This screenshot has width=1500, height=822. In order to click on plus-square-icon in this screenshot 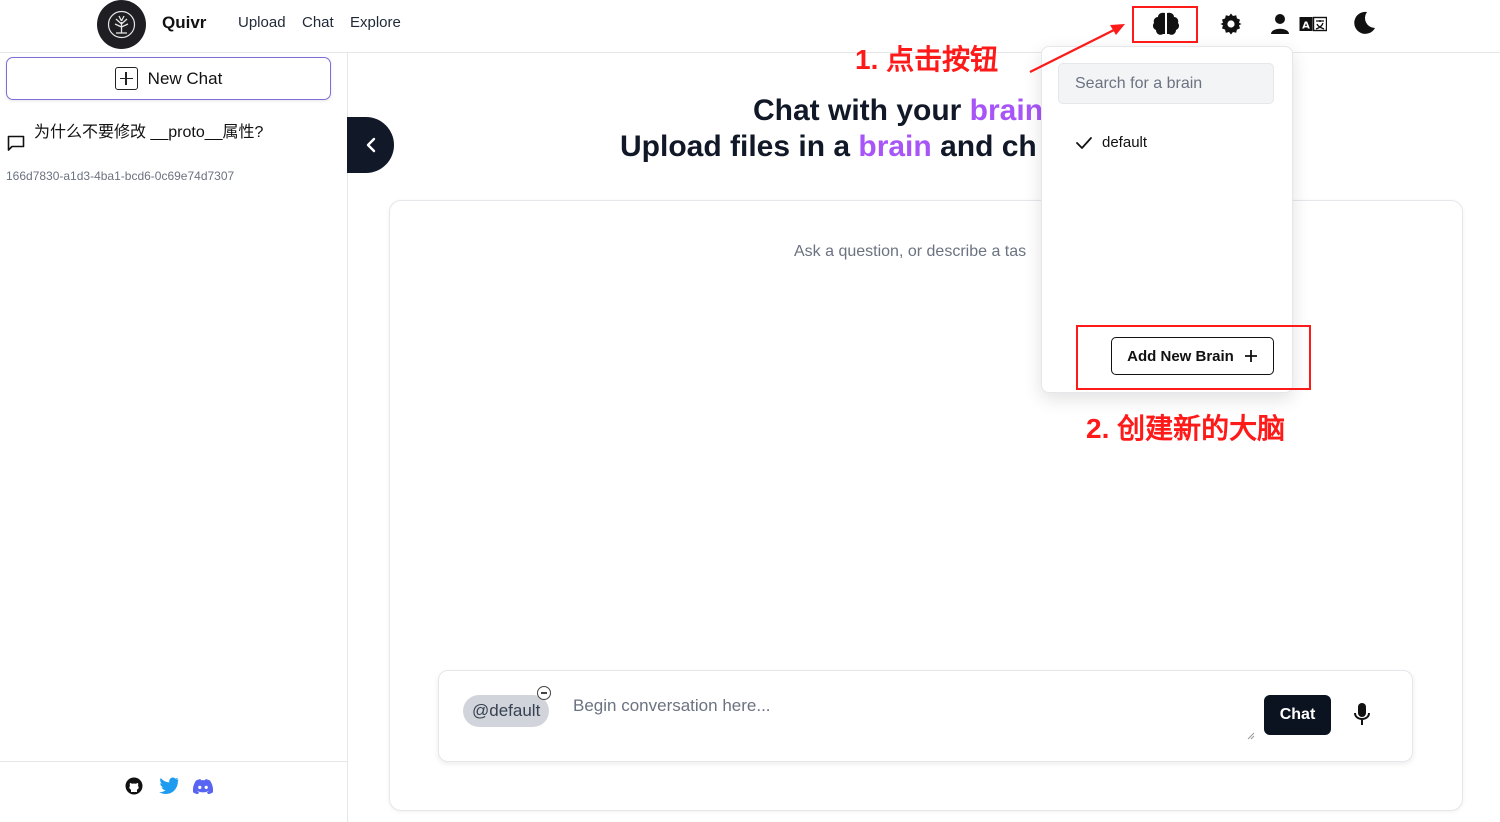, I will do `click(126, 78)`.